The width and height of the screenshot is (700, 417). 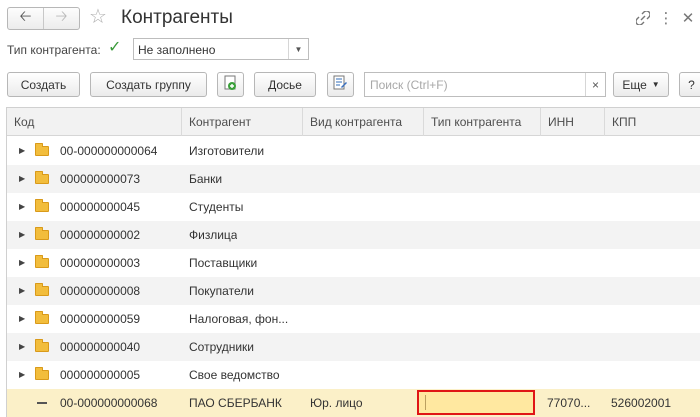 What do you see at coordinates (221, 291) in the screenshot?
I see `cell-counterparty: Покупатели` at bounding box center [221, 291].